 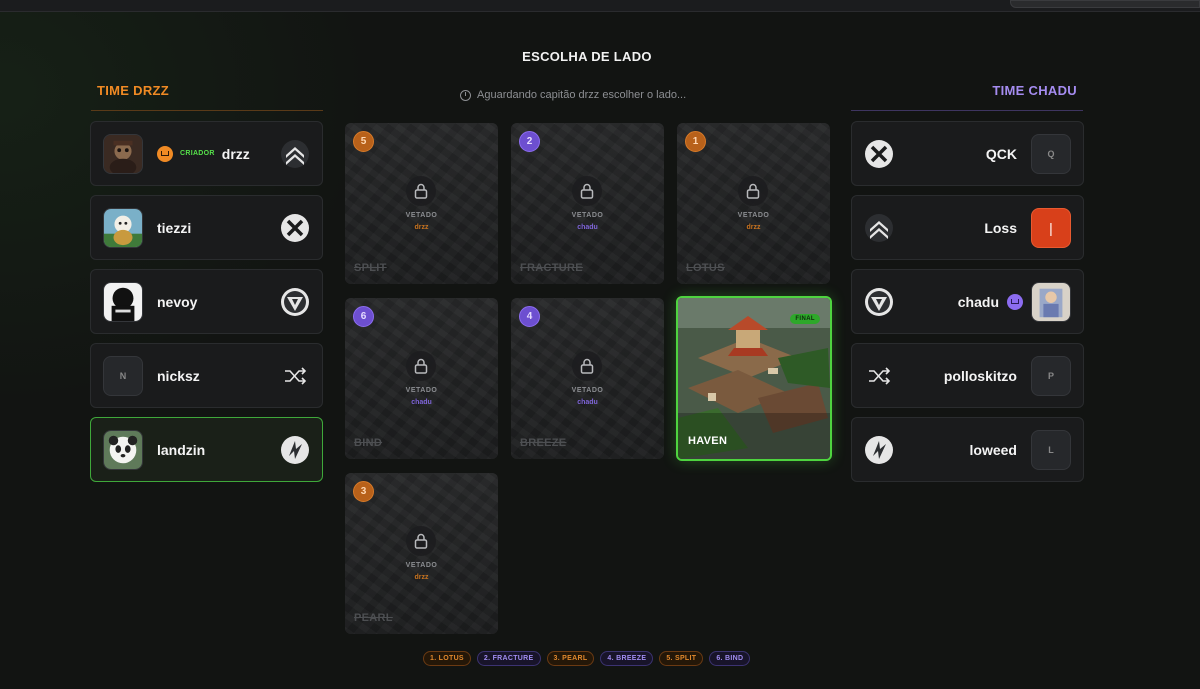 I want to click on map-name: LOTUS, so click(x=705, y=268).